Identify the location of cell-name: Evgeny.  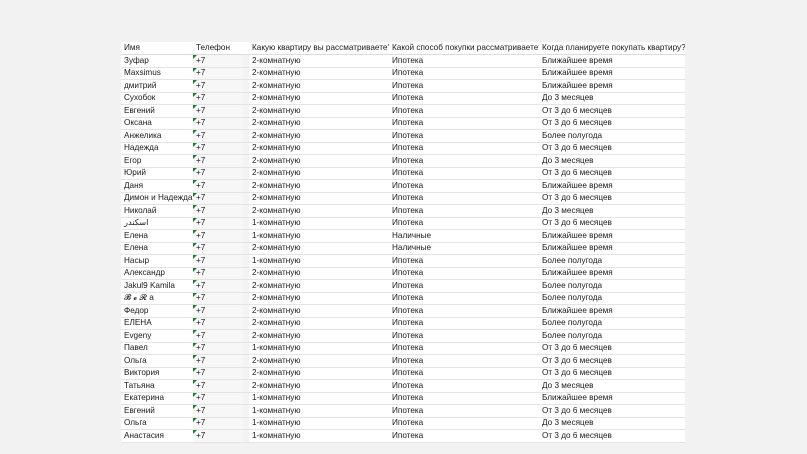
(157, 336).